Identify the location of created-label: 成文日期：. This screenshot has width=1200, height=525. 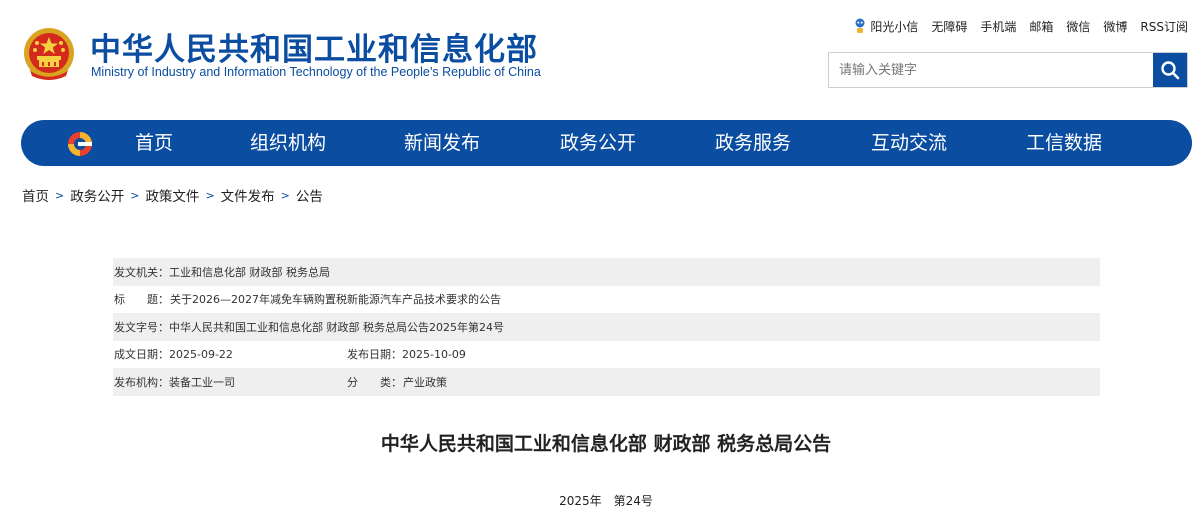
(141, 355).